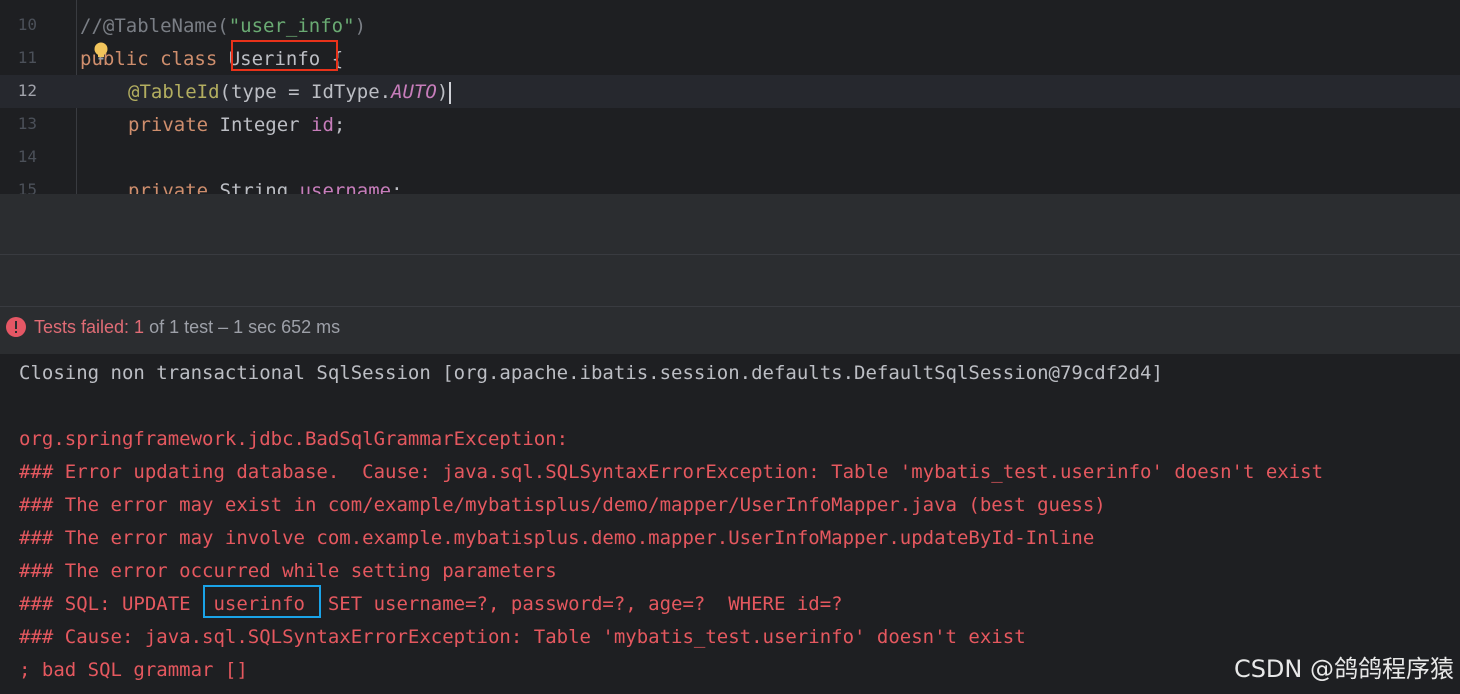  I want to click on console-line: ; bad SQL grammar [], so click(133, 670).